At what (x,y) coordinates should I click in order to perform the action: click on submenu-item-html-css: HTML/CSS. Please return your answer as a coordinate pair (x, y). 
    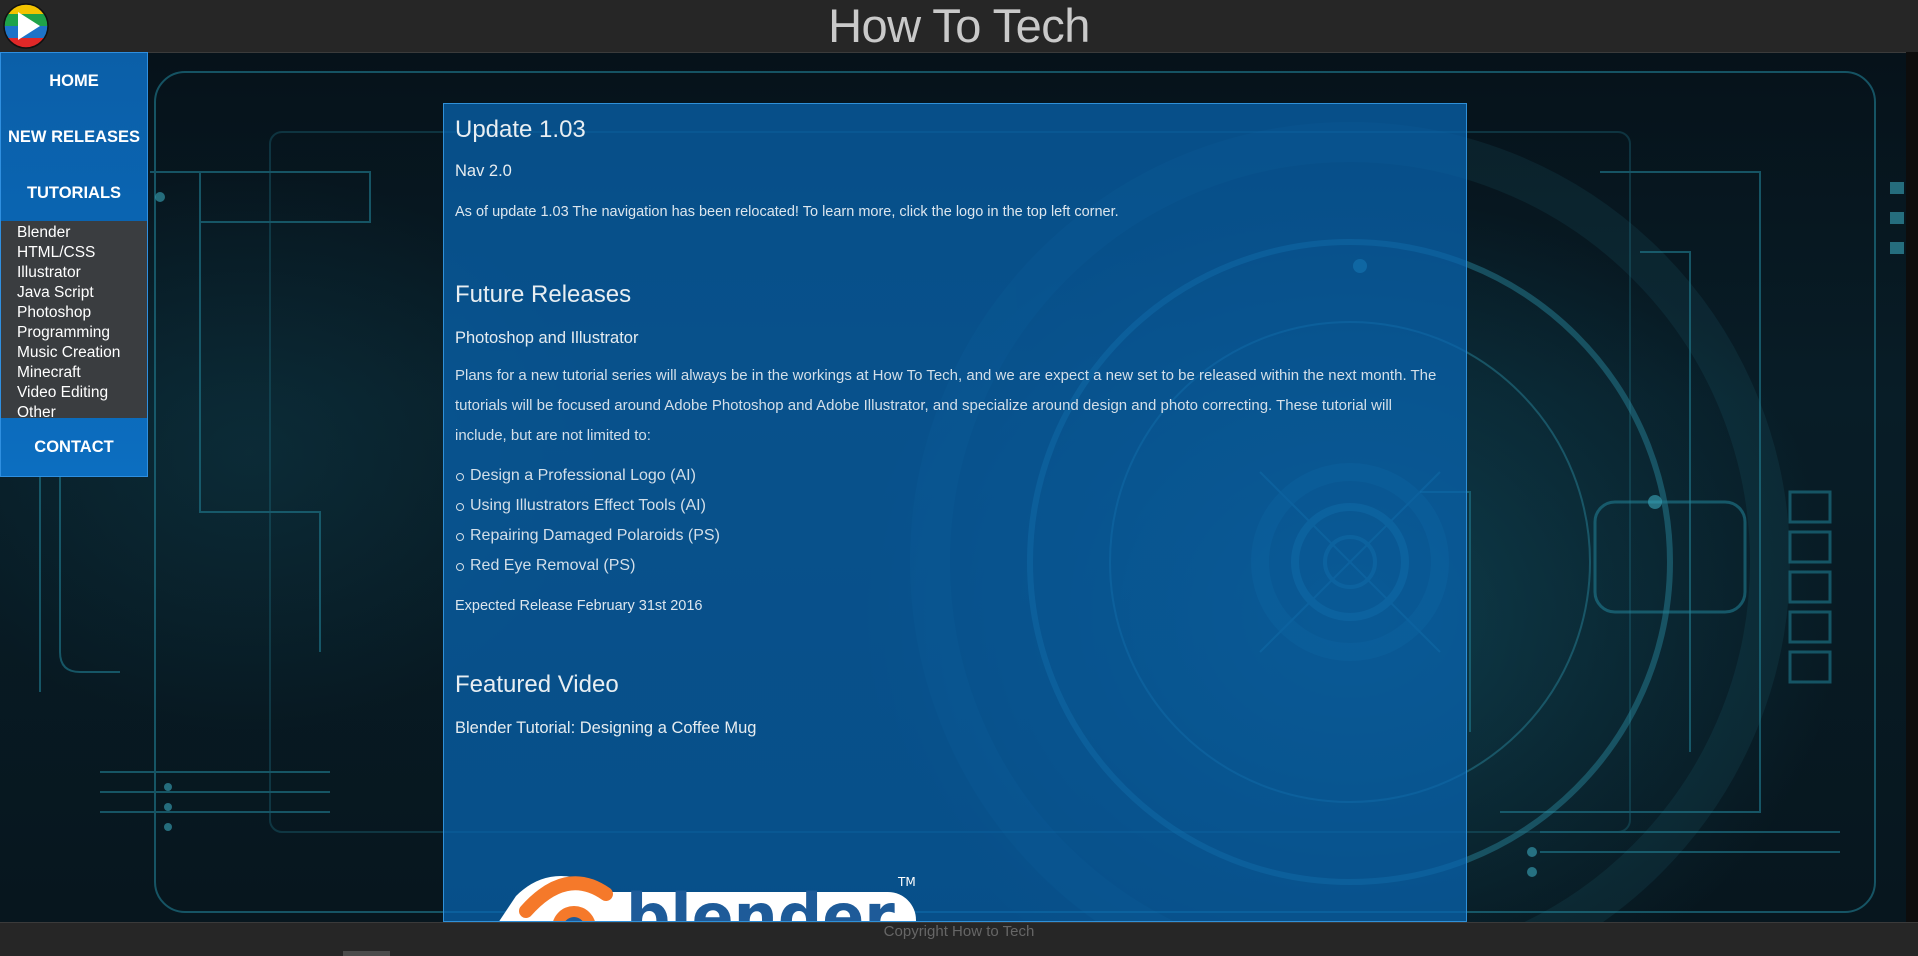
    Looking at the image, I should click on (82, 253).